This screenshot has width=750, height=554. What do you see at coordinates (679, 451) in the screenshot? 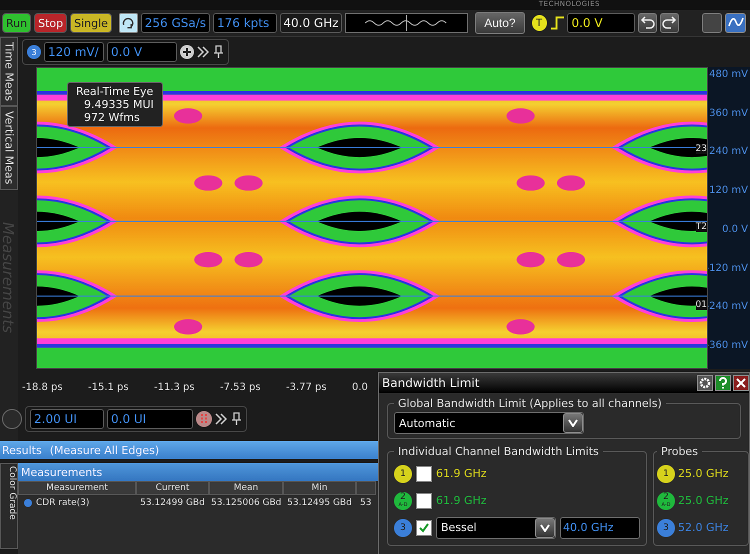
I see `group-legend: Probes` at bounding box center [679, 451].